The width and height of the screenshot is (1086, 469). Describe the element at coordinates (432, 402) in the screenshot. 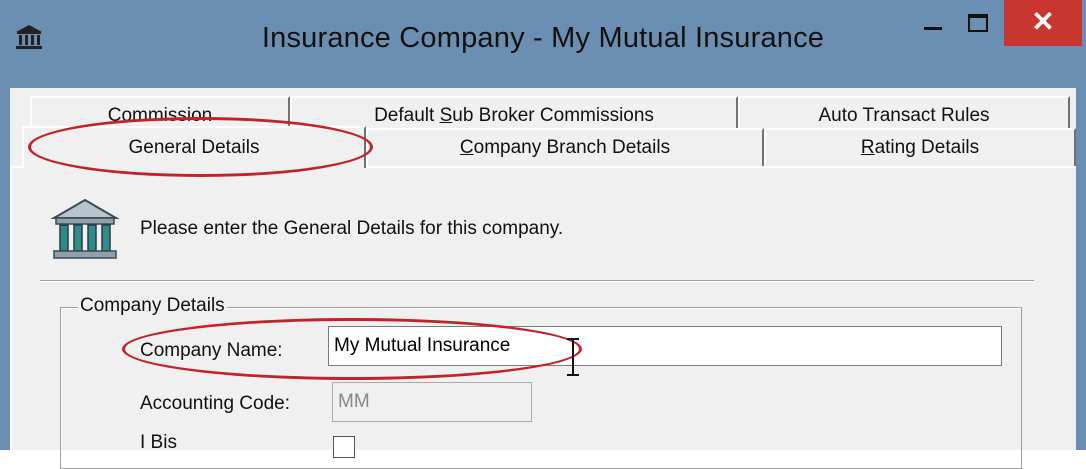

I see `accounting-code-input` at that location.